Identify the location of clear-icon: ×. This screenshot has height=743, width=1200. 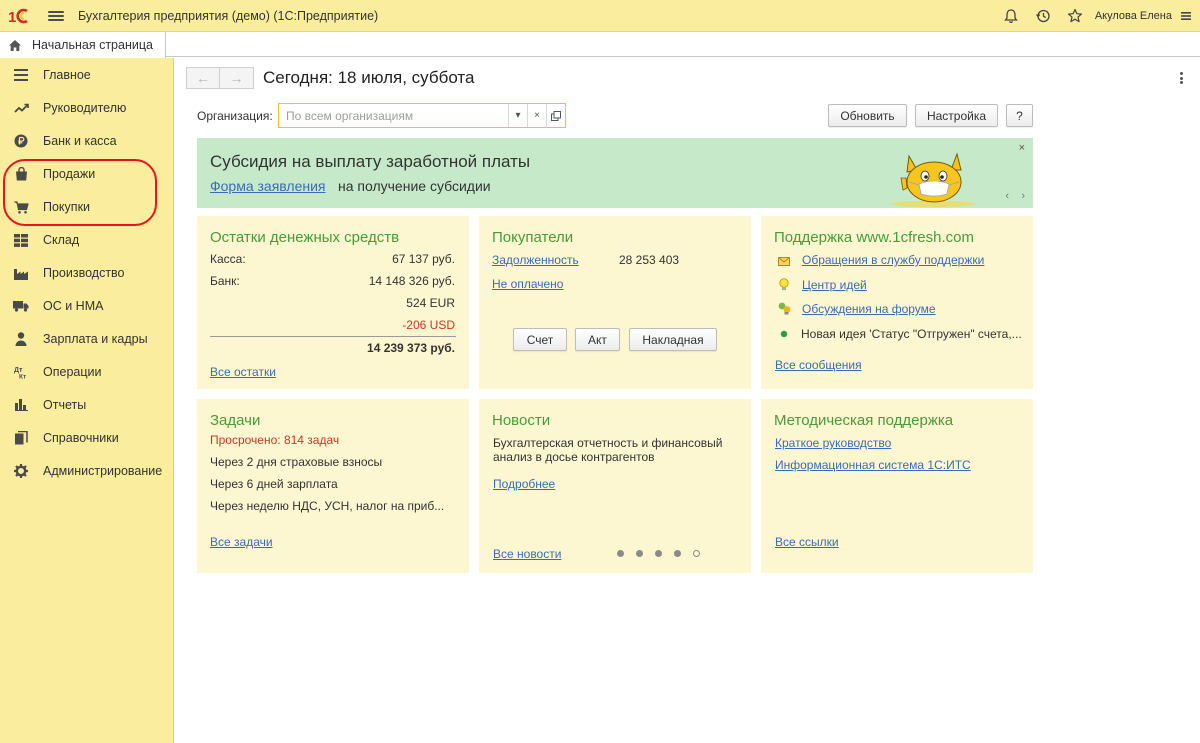
(536, 115).